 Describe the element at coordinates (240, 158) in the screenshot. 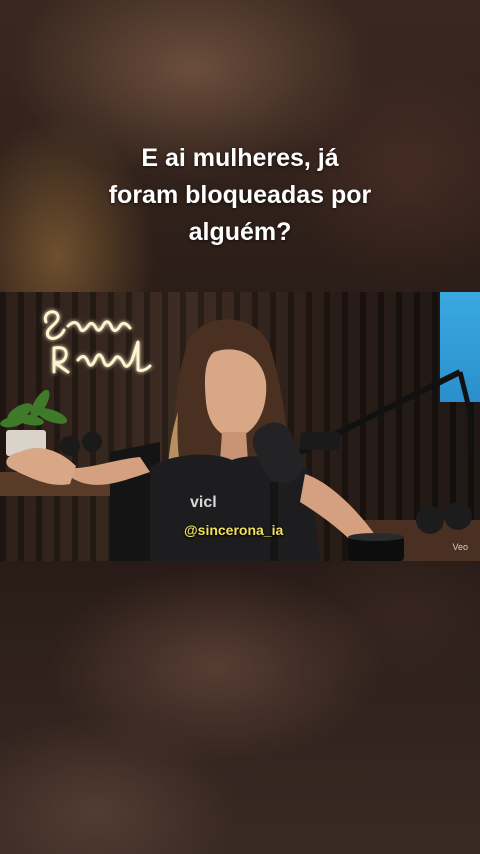

I see `caption-line-1: E ai mulheres, já` at that location.